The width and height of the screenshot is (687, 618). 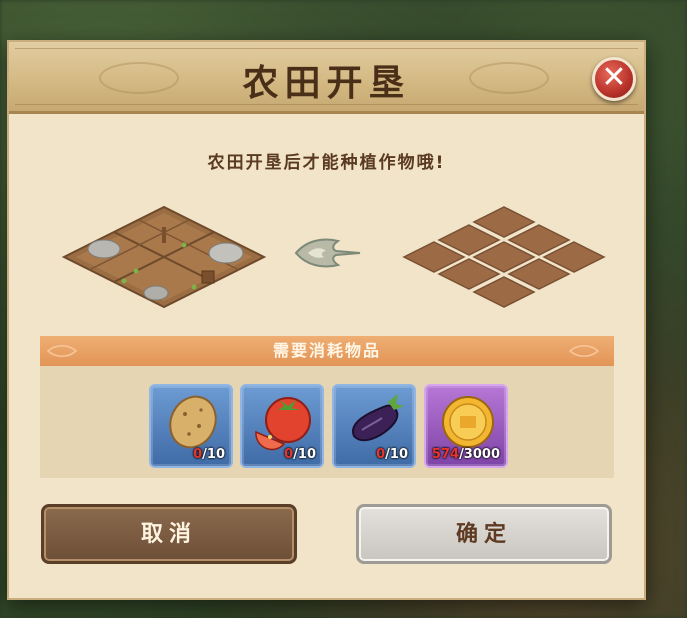 What do you see at coordinates (169, 534) in the screenshot?
I see `cancel-button: 取消` at bounding box center [169, 534].